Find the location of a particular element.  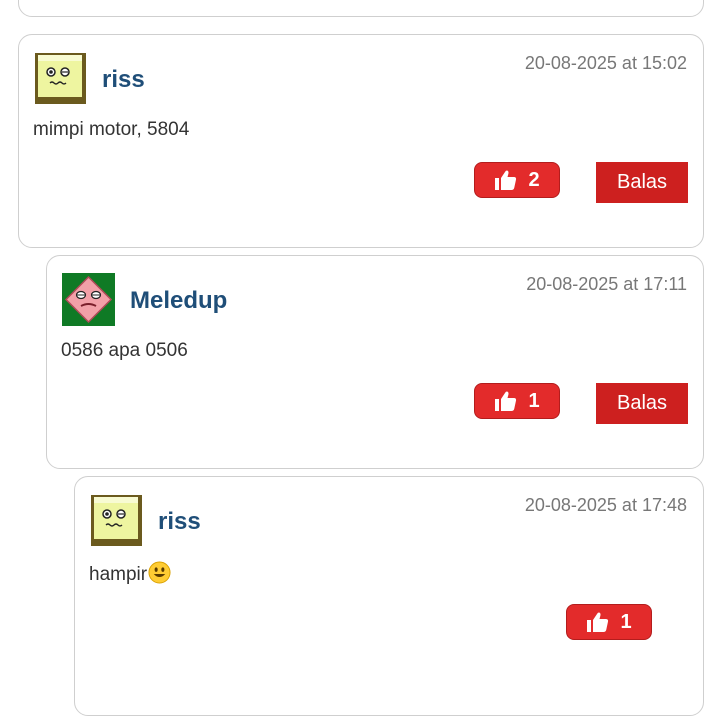

comment-username: Meledup is located at coordinates (178, 301).